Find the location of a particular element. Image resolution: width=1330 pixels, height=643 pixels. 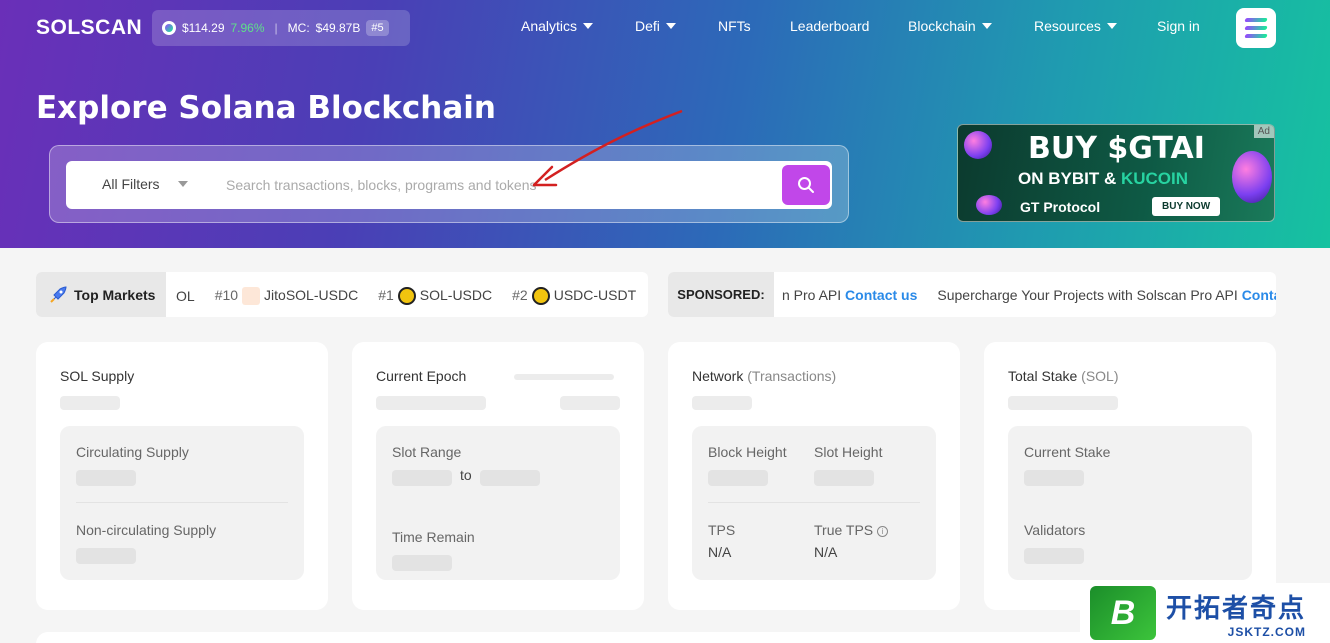

nav-defi: Defi is located at coordinates (655, 26).